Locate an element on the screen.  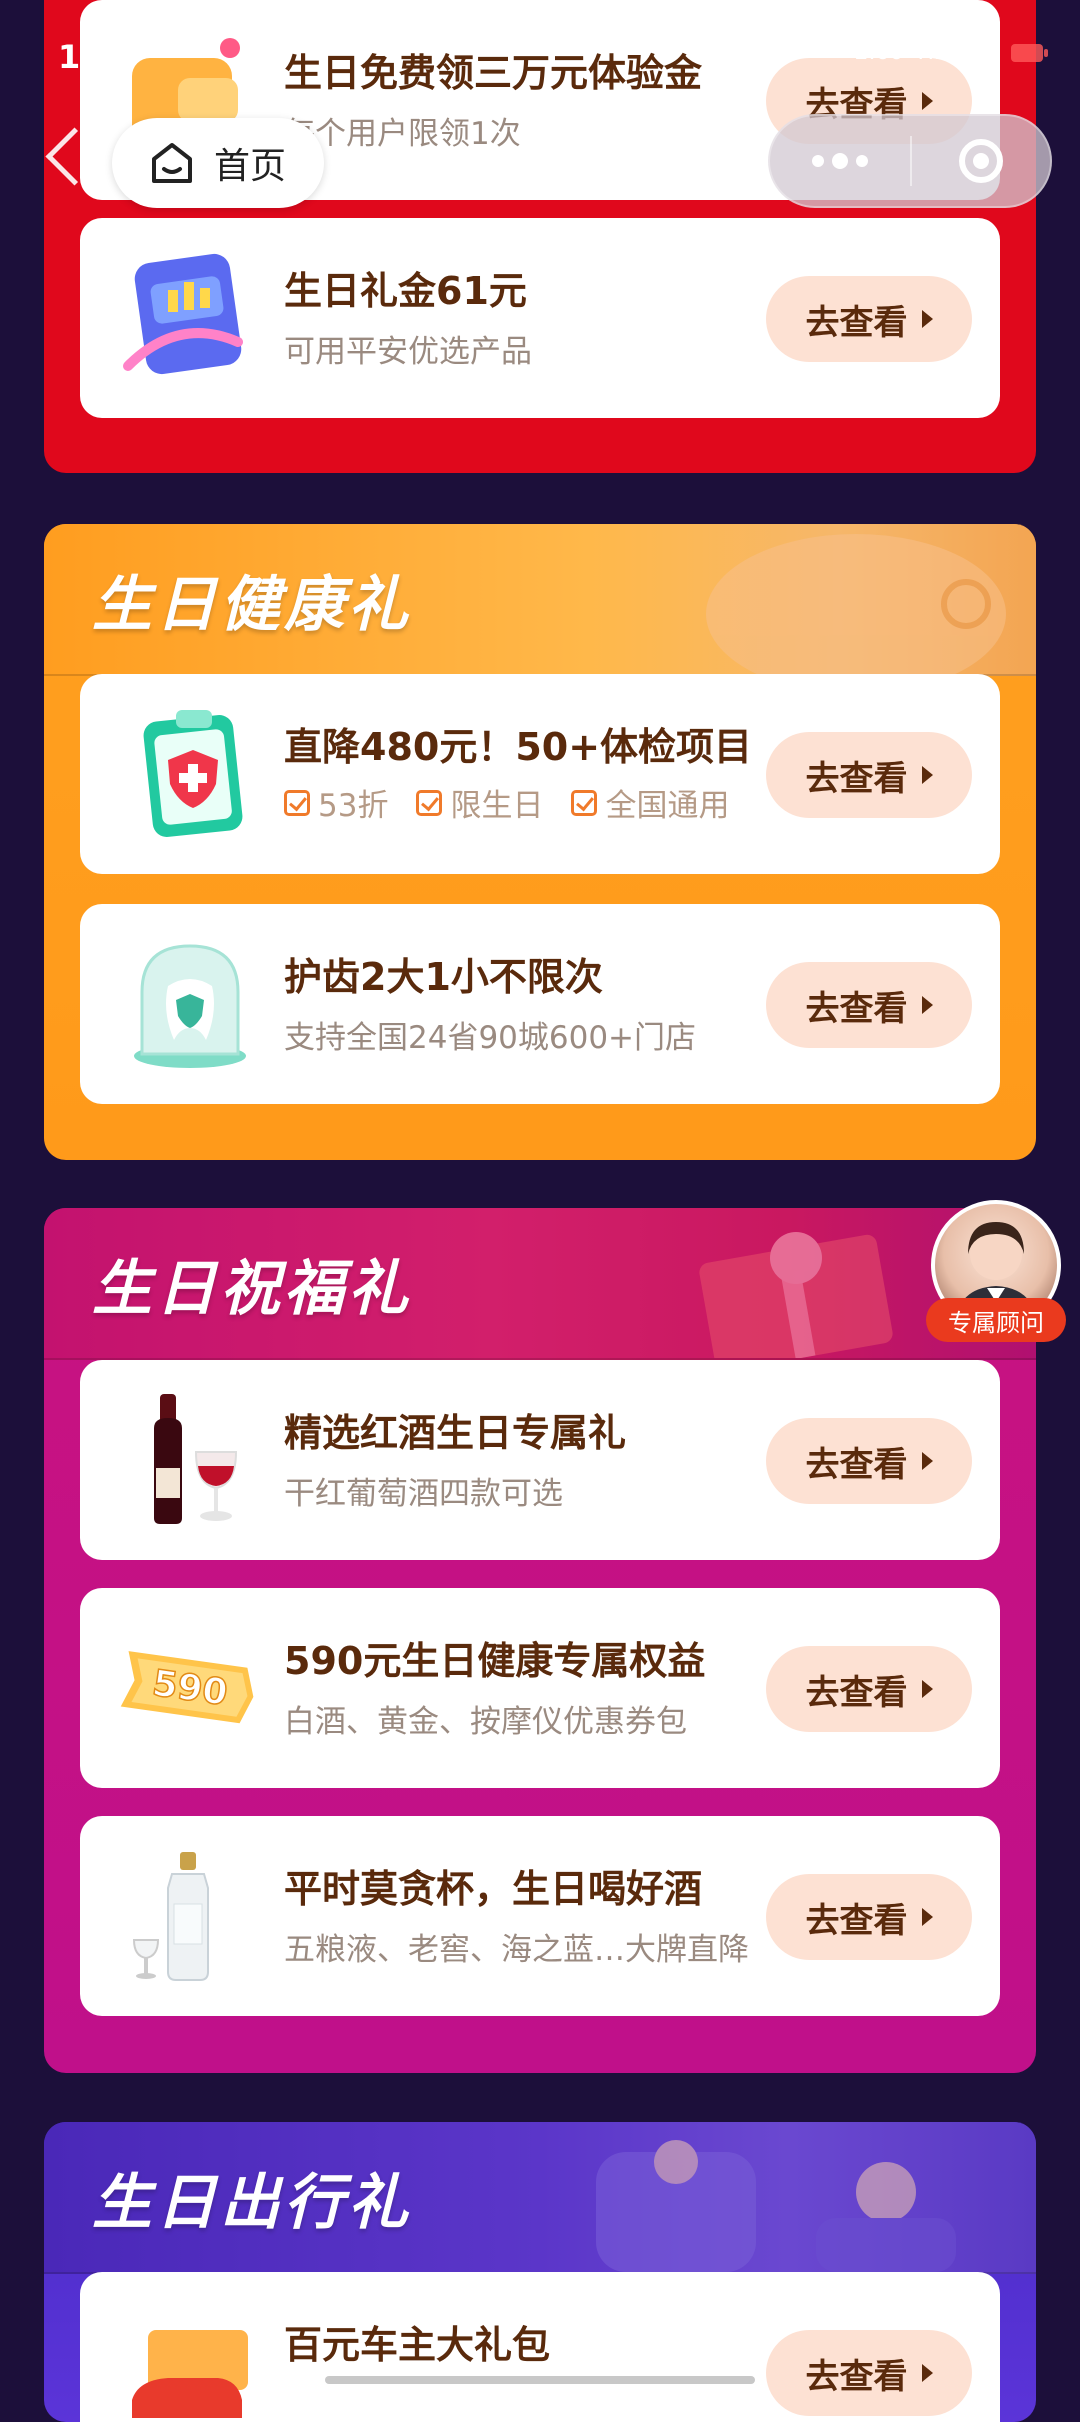
card-title: 精选红酒生日专属礼 is located at coordinates (455, 1433).